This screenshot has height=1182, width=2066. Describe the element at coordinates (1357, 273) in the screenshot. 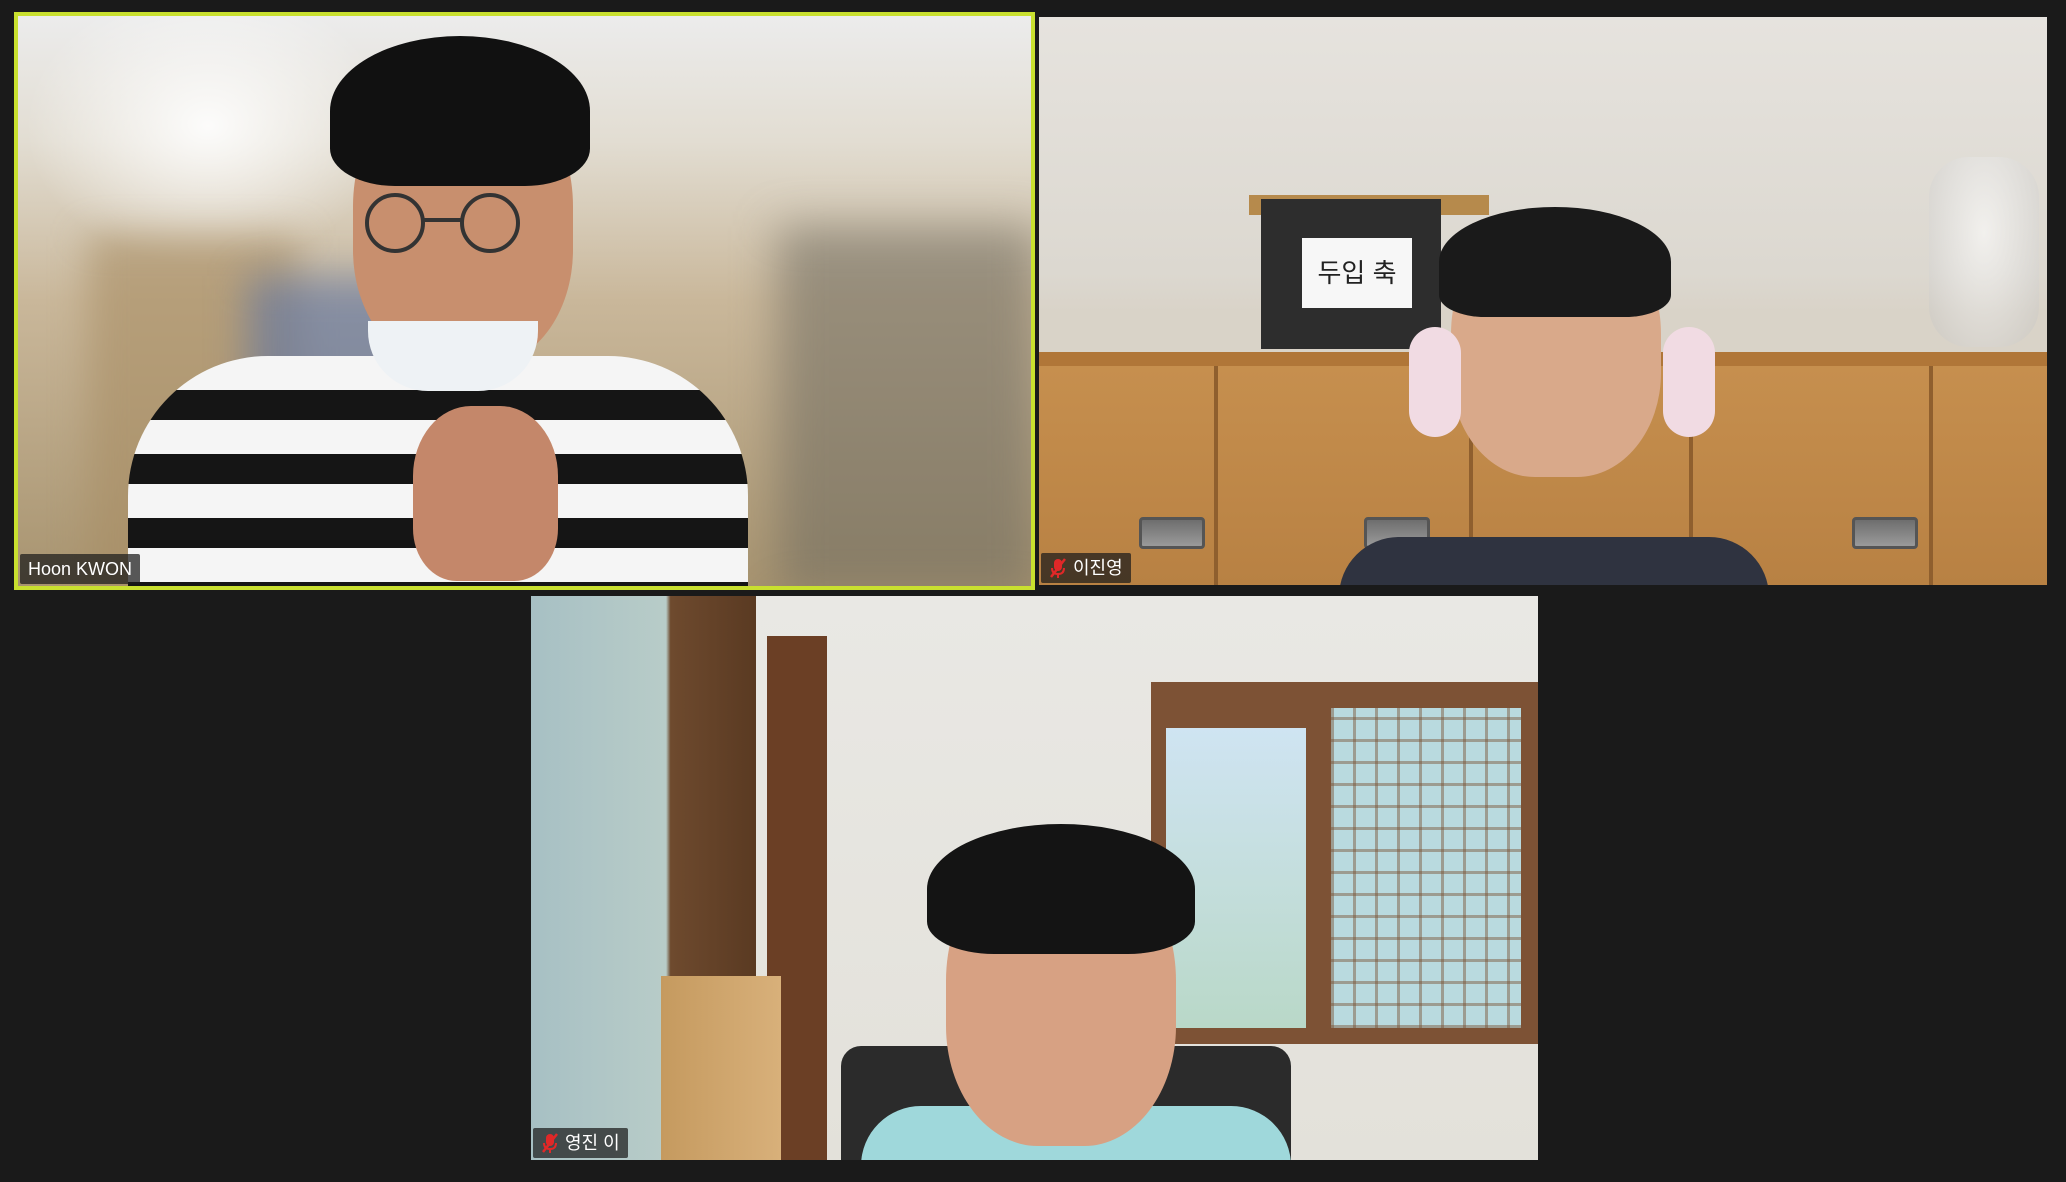

I see `box-sign: 두입 축` at that location.